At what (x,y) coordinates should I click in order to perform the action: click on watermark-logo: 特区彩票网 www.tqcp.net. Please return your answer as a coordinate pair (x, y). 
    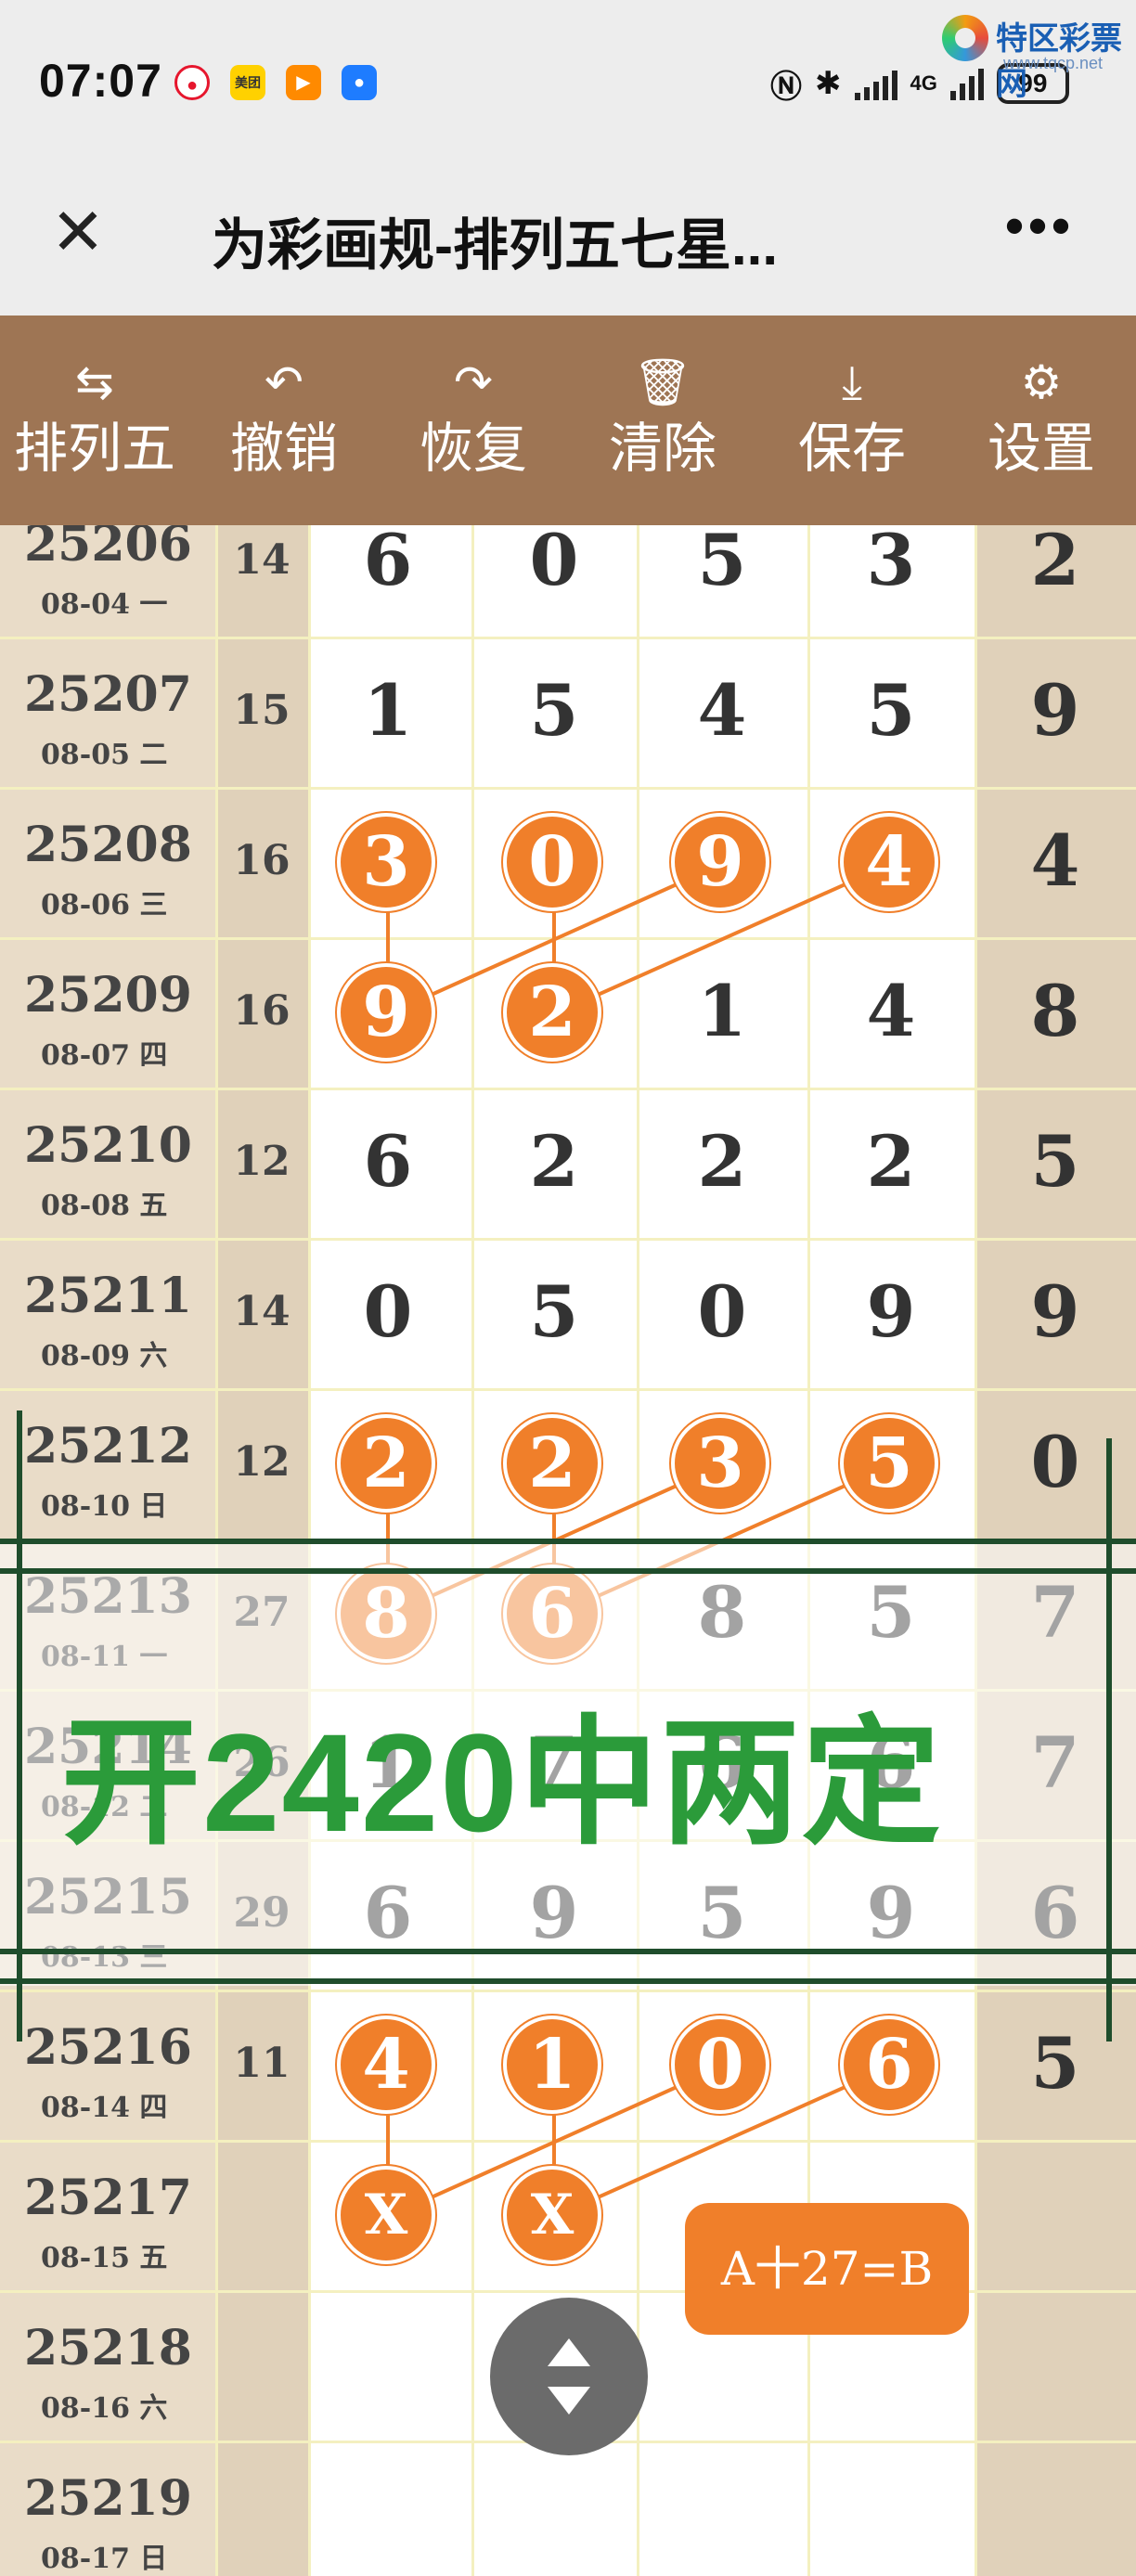
    Looking at the image, I should click on (1037, 54).